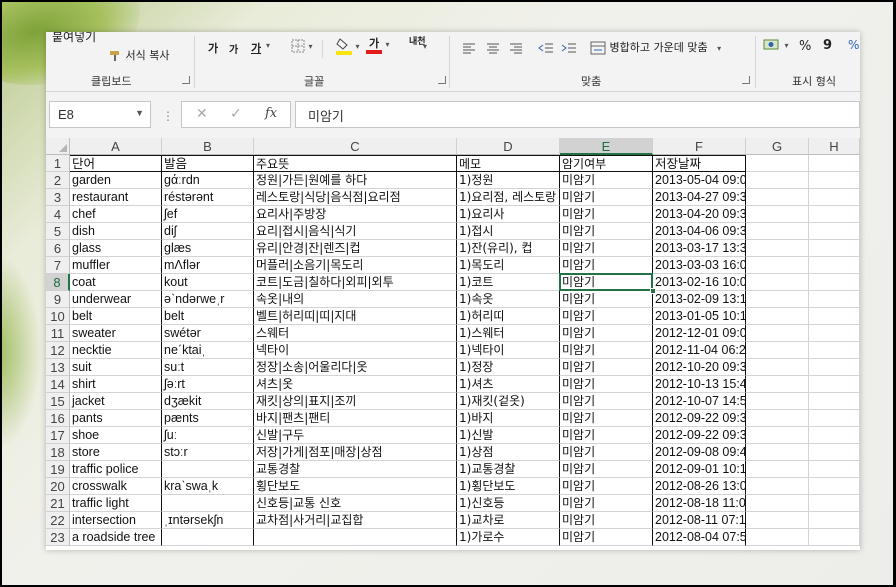 This screenshot has width=896, height=587. I want to click on shrink-font-button: 가, so click(233, 48).